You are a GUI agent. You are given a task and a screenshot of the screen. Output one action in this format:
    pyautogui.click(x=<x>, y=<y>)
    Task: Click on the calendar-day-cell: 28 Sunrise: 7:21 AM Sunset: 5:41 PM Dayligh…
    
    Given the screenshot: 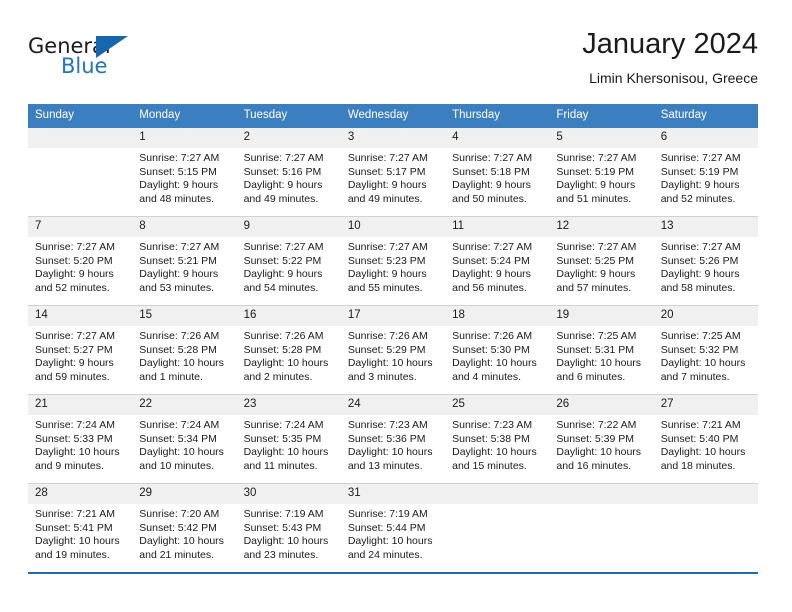 What is the action you would take?
    pyautogui.click(x=80, y=527)
    